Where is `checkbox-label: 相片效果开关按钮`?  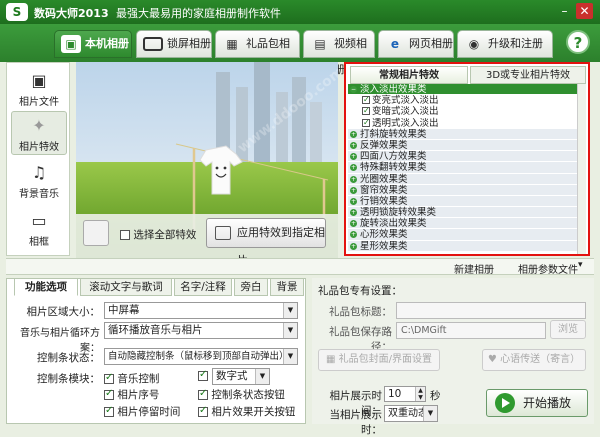
checkbox-label: 相片效果开关按钮 is located at coordinates (253, 412).